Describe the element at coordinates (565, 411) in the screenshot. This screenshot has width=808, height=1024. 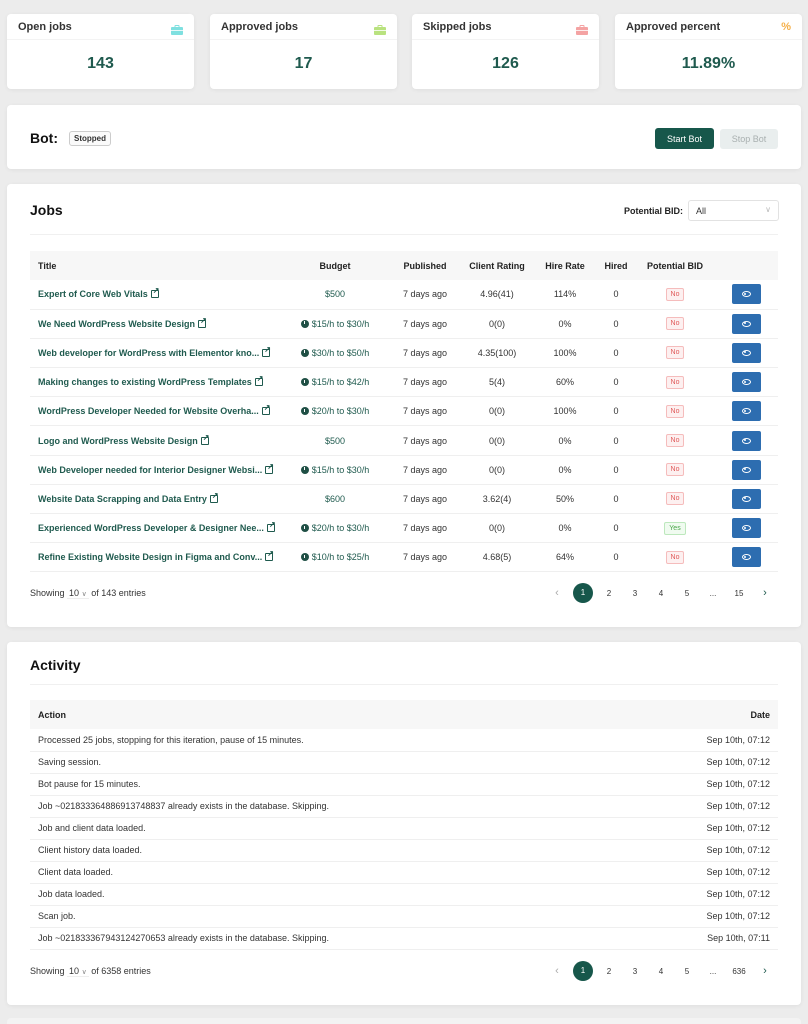
I see `job-hire-rate: 100%` at that location.